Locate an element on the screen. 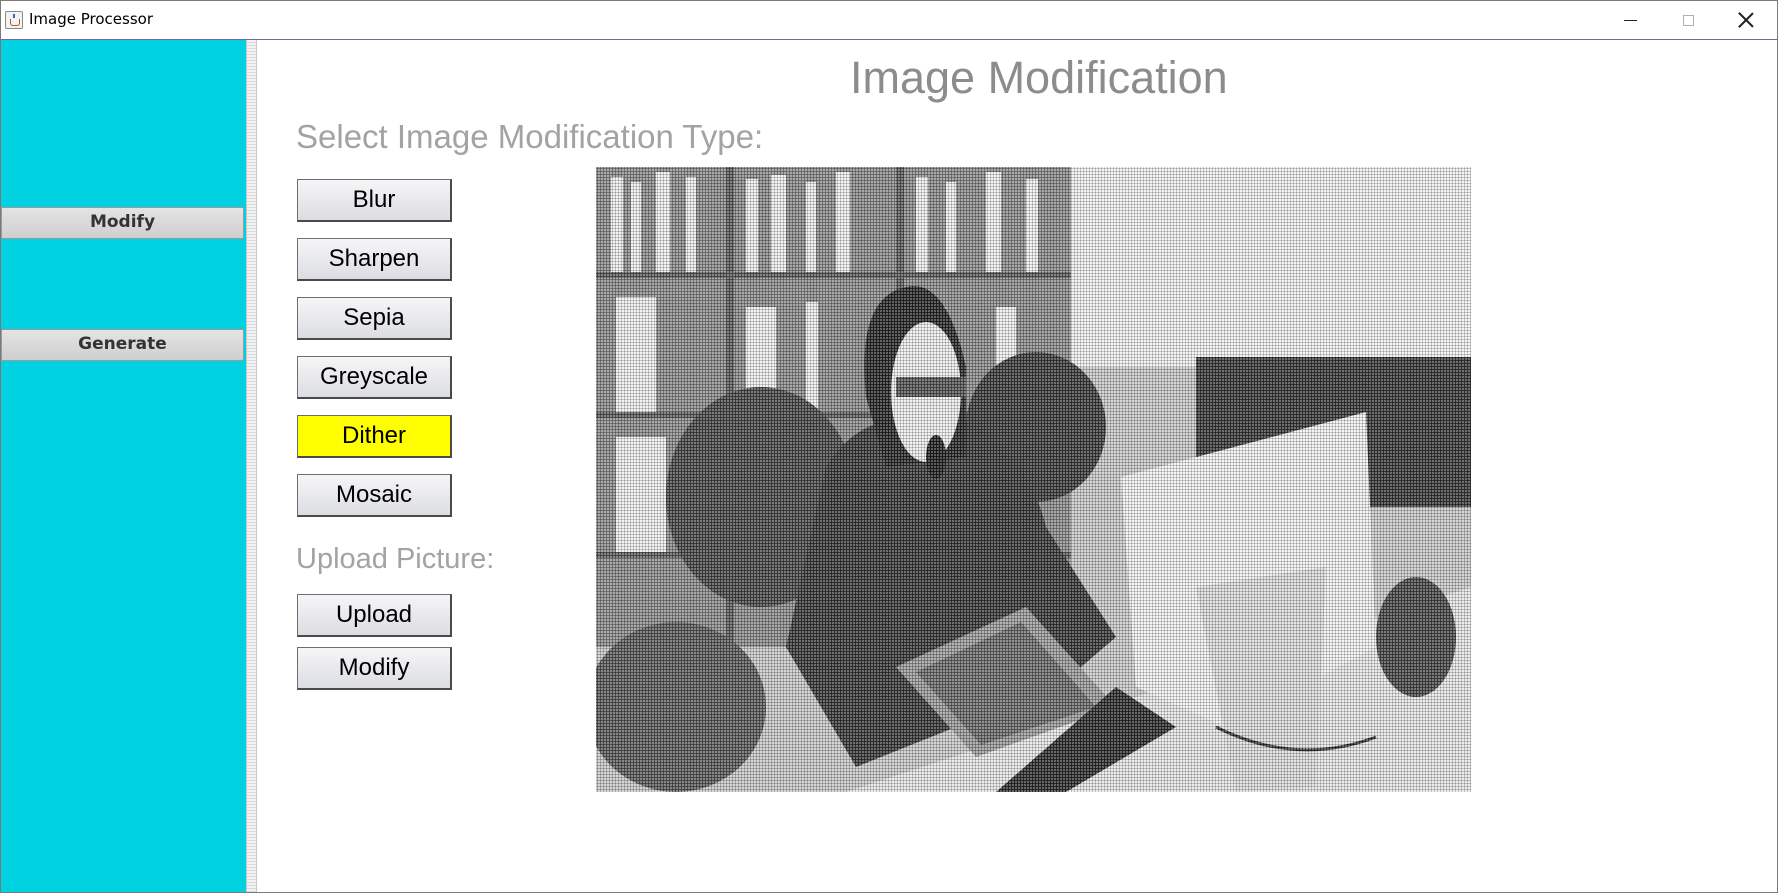  minimize-button is located at coordinates (1630, 20).